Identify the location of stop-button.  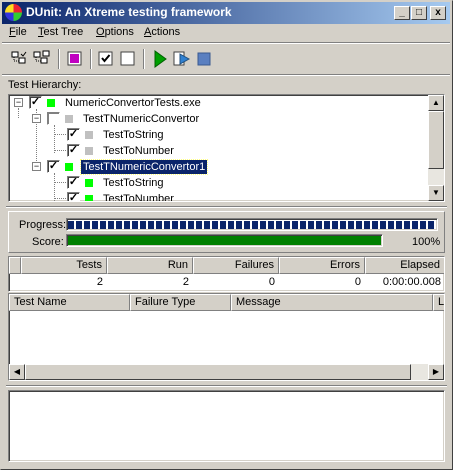
(204, 59).